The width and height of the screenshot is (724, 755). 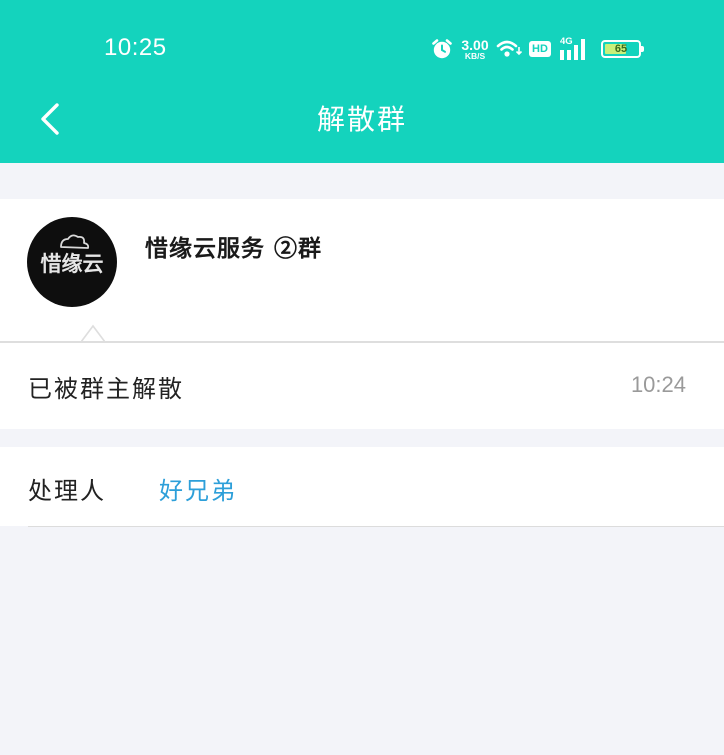 I want to click on battery-level: 65, so click(x=621, y=49).